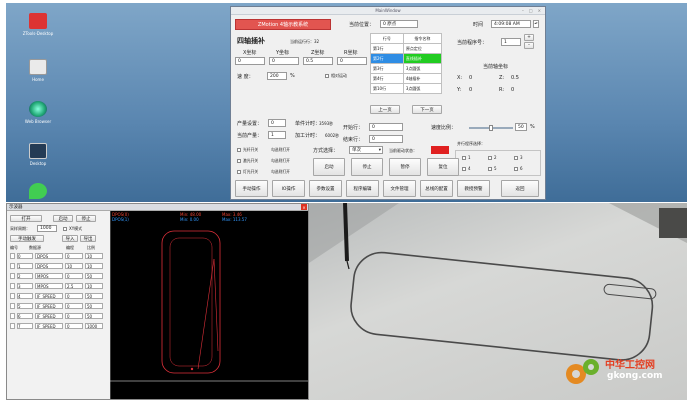 This screenshot has height=406, width=693. Describe the element at coordinates (518, 157) in the screenshot. I see `parallel-option-3: 3` at that location.